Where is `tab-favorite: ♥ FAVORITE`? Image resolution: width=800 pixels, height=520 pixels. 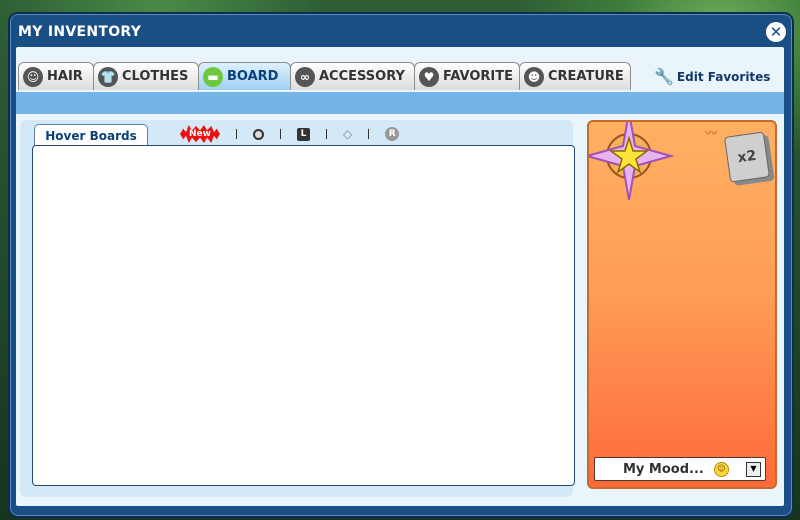
tab-favorite: ♥ FAVORITE is located at coordinates (467, 76).